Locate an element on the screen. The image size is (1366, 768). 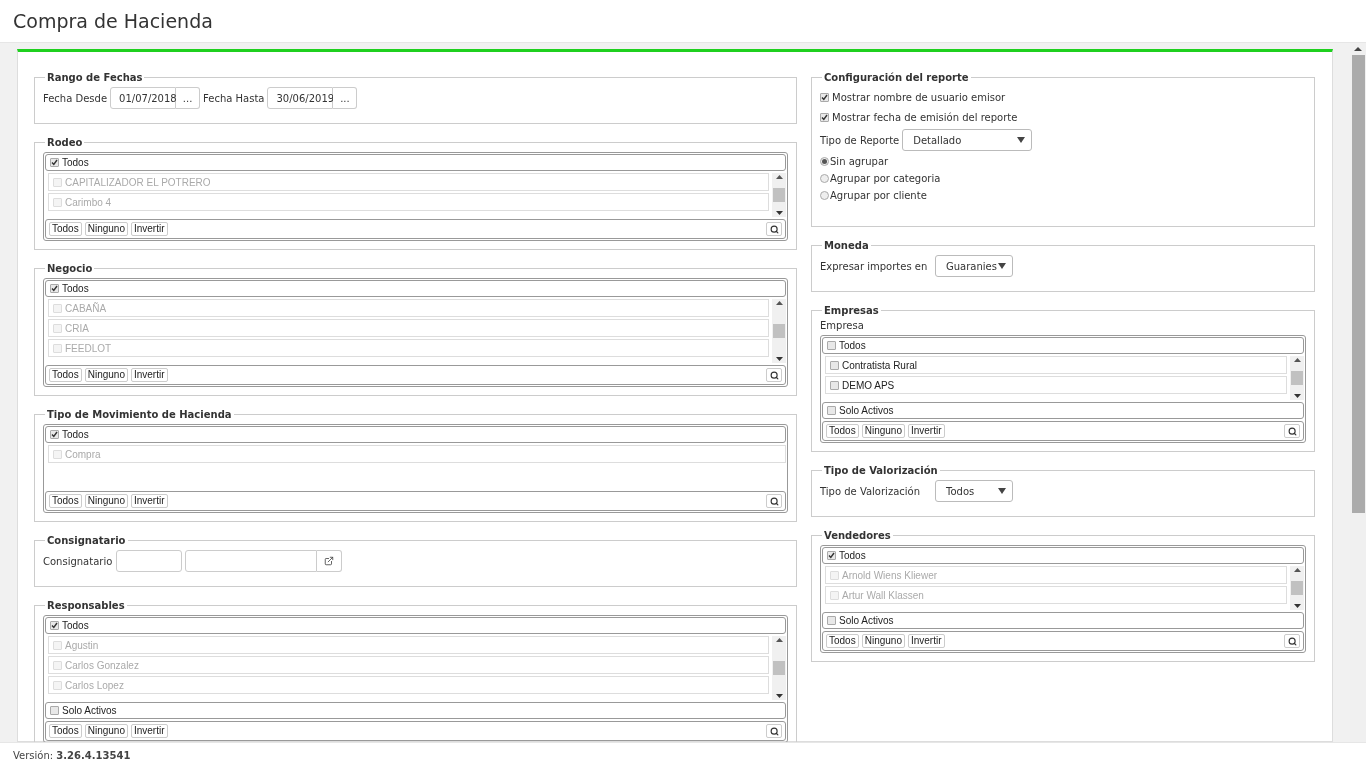
option-label: FEEDLOT is located at coordinates (88, 348).